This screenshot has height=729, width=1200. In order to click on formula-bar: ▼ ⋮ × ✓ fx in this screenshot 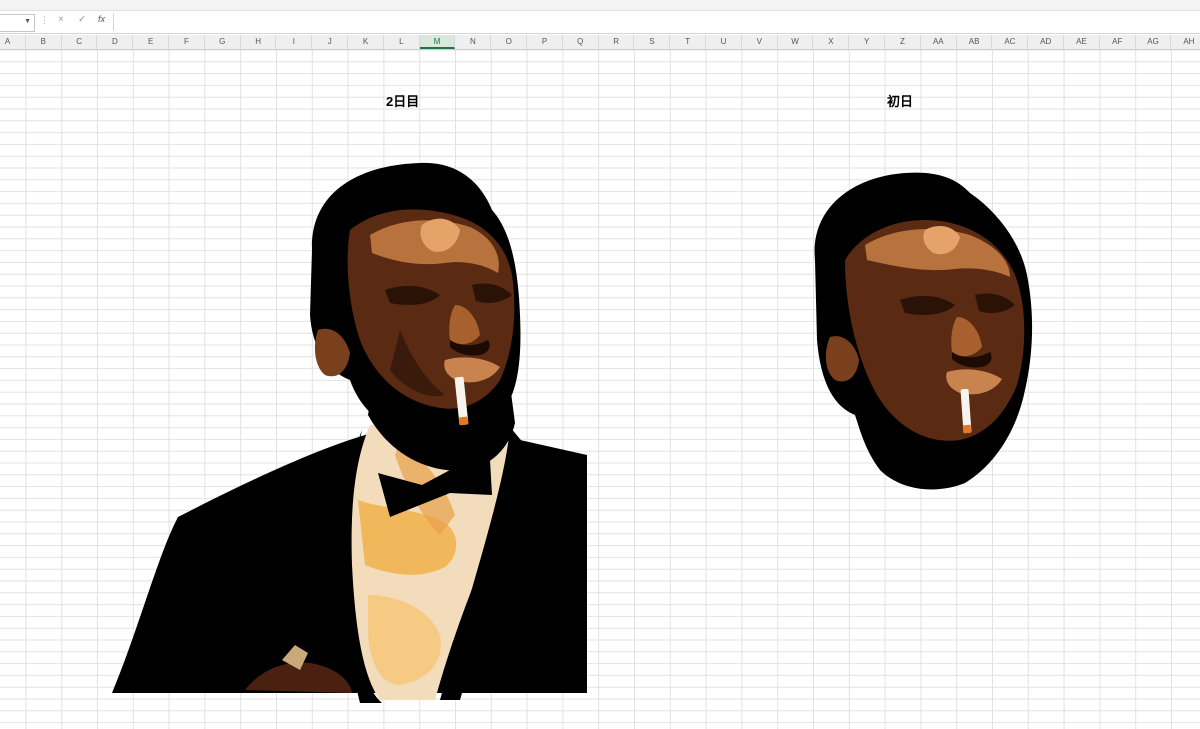, I will do `click(600, 22)`.